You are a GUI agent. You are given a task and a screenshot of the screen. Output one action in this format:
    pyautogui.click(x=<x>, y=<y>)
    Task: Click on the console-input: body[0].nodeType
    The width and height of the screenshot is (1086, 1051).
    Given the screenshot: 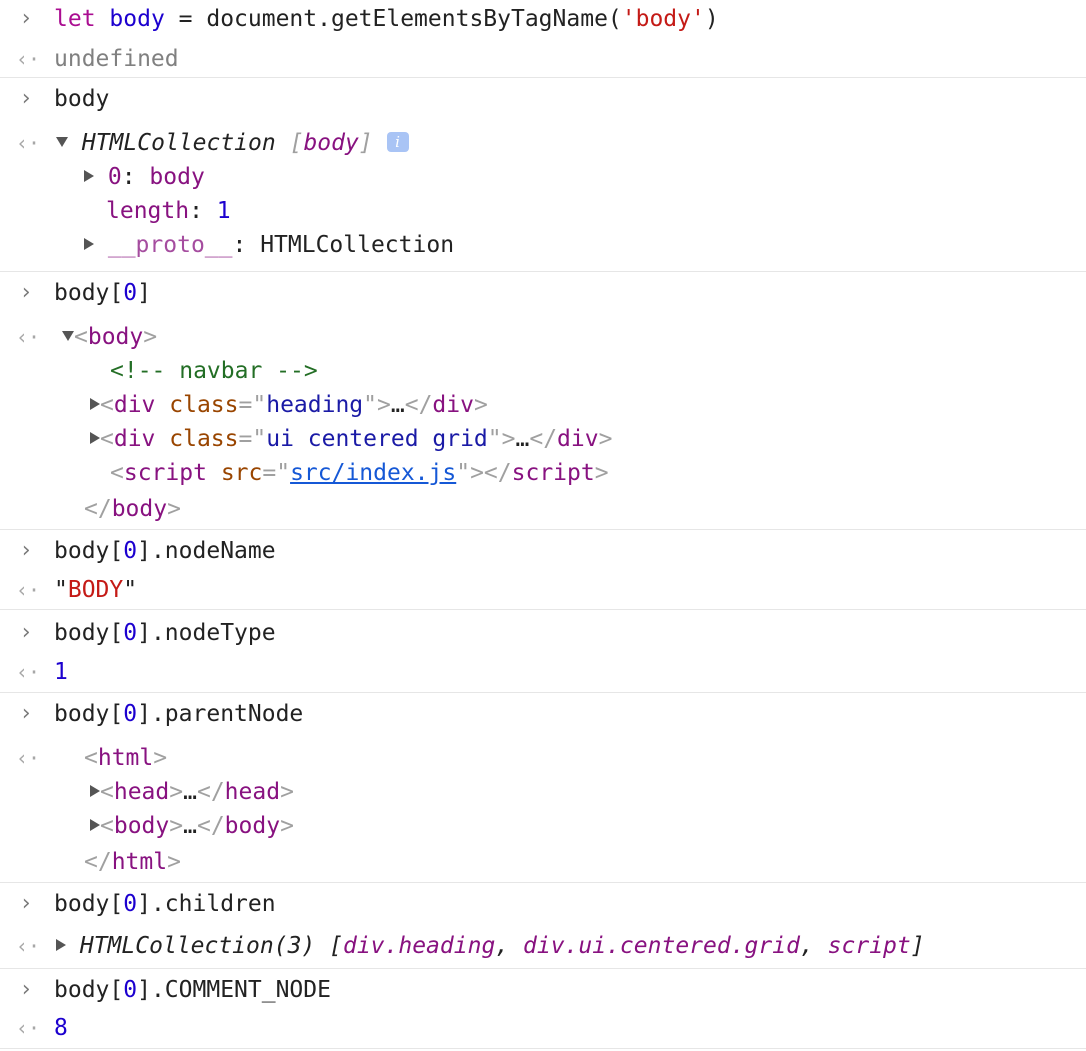 What is the action you would take?
    pyautogui.click(x=165, y=633)
    